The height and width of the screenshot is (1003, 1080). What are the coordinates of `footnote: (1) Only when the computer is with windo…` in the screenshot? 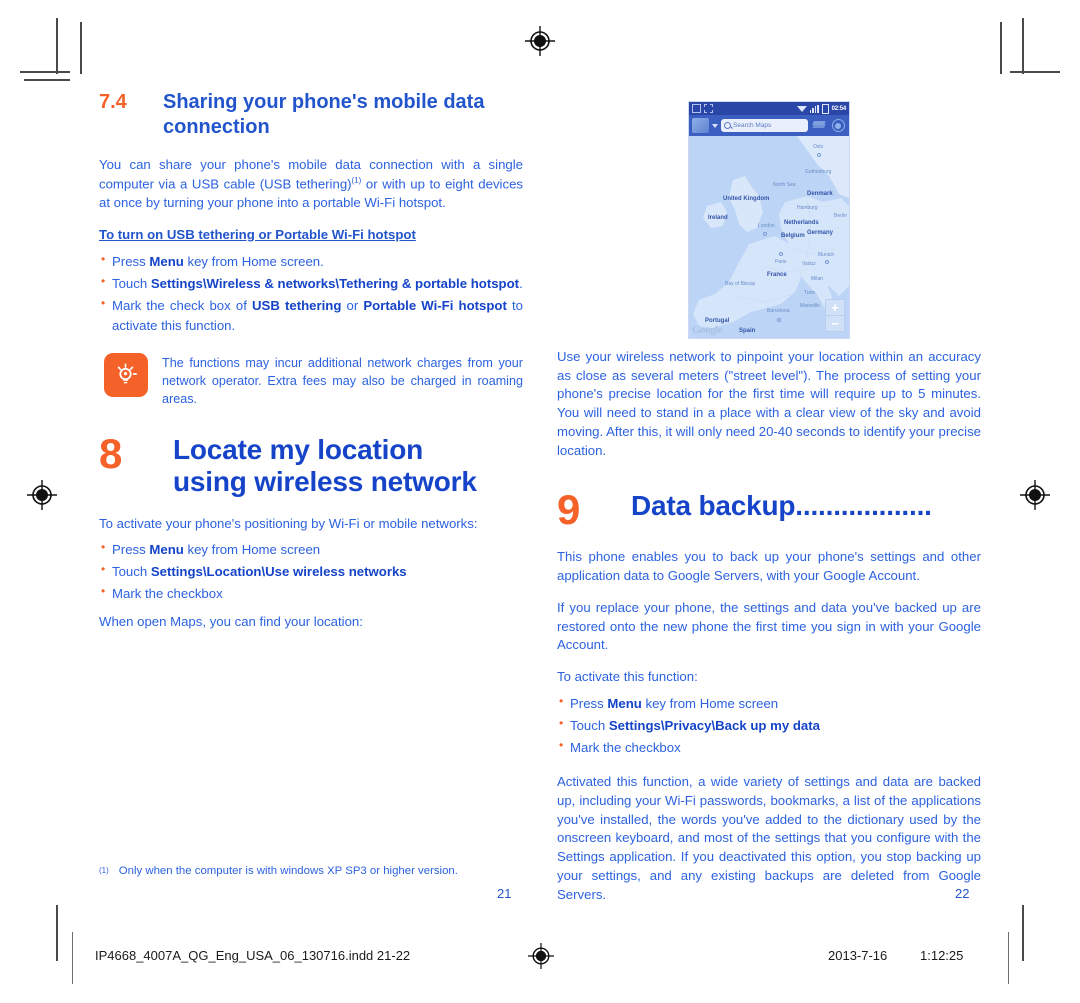 It's located at (311, 872).